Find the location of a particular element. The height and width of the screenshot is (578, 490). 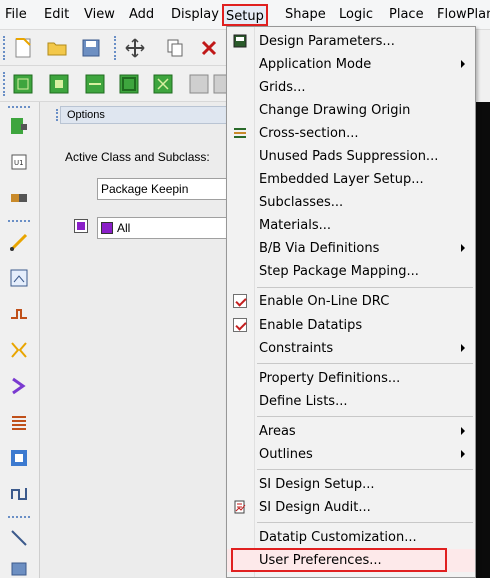

menu-display: Display is located at coordinates (195, 14).